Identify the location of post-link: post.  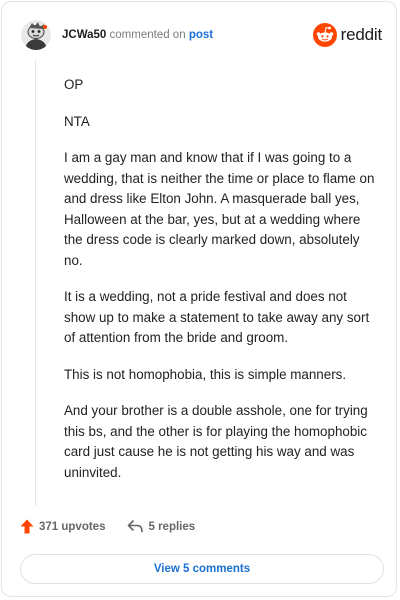
(201, 35).